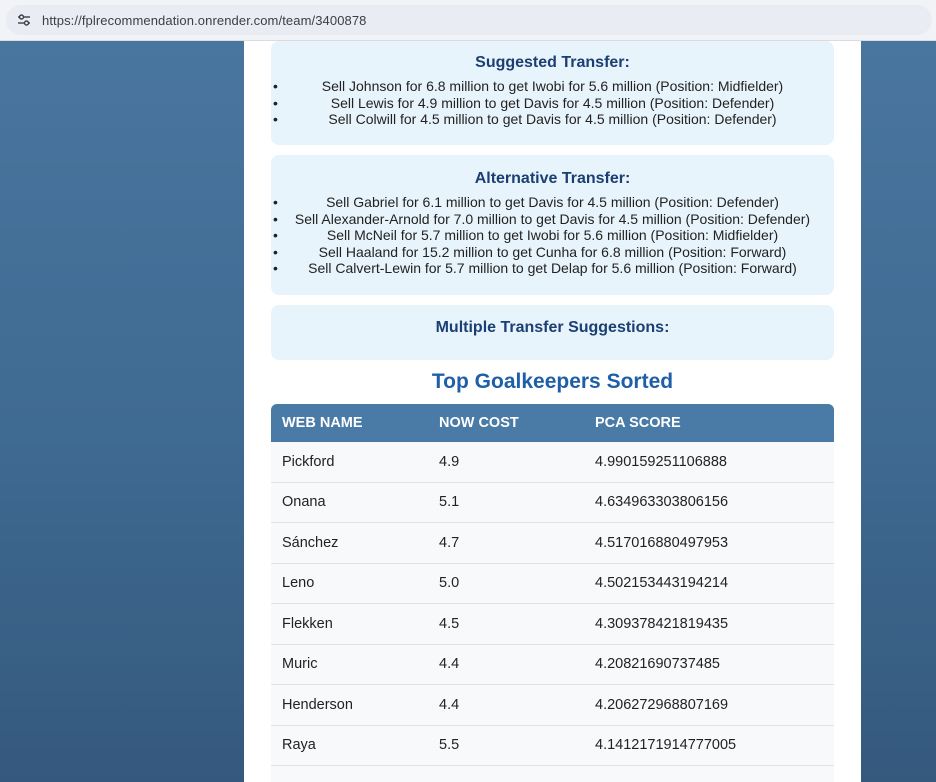 The height and width of the screenshot is (782, 936). What do you see at coordinates (506, 502) in the screenshot?
I see `cell-now-cost: 5.1` at bounding box center [506, 502].